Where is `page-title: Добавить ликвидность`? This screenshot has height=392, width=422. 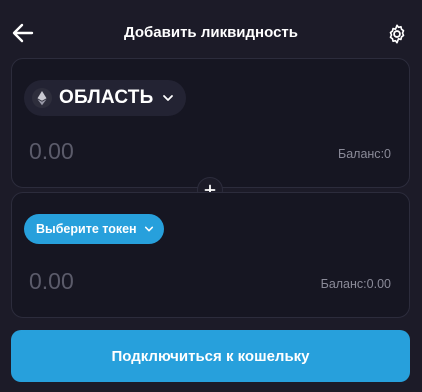 page-title: Добавить ликвидность is located at coordinates (211, 32).